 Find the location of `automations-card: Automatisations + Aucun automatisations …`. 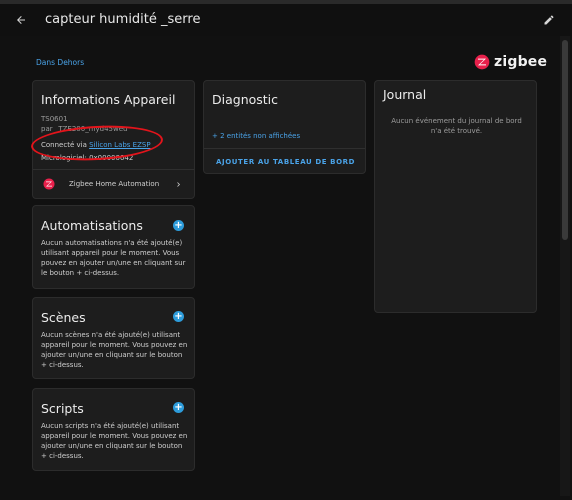

automations-card: Automatisations + Aucun automatisations … is located at coordinates (113, 247).